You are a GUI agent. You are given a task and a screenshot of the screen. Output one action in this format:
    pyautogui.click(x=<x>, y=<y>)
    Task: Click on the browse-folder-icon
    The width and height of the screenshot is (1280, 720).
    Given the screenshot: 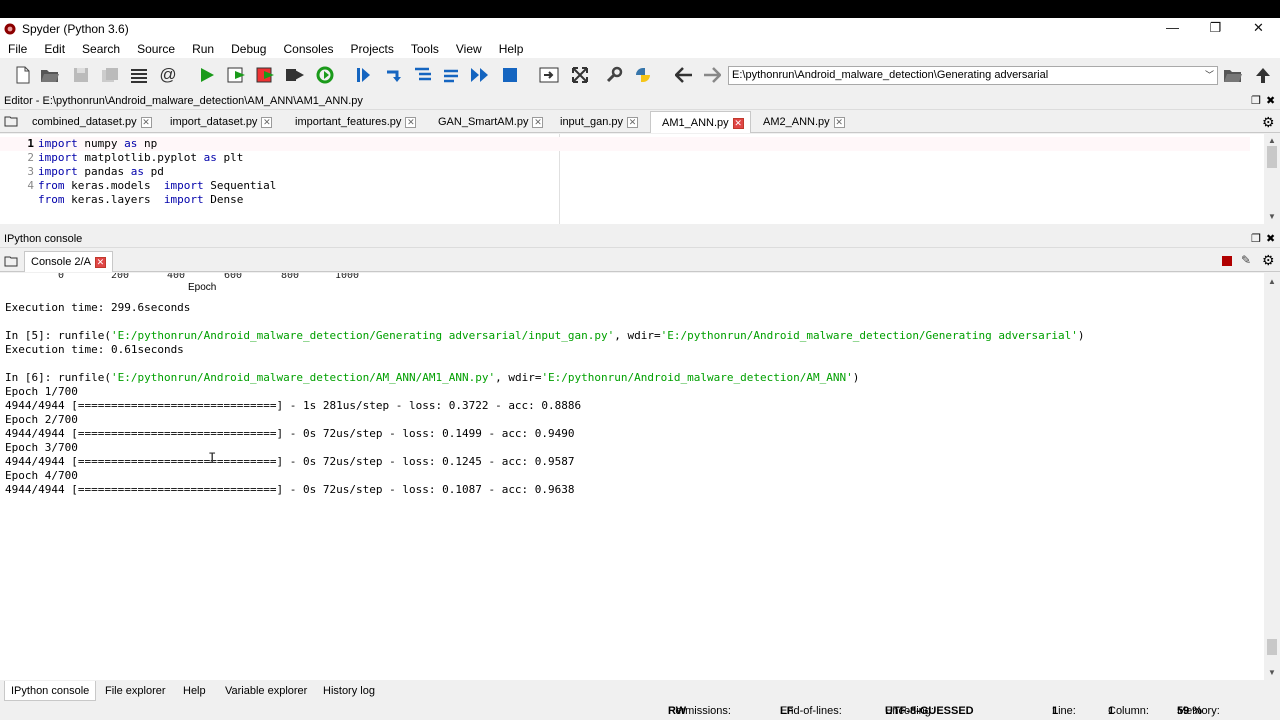 What is the action you would take?
    pyautogui.click(x=1233, y=75)
    